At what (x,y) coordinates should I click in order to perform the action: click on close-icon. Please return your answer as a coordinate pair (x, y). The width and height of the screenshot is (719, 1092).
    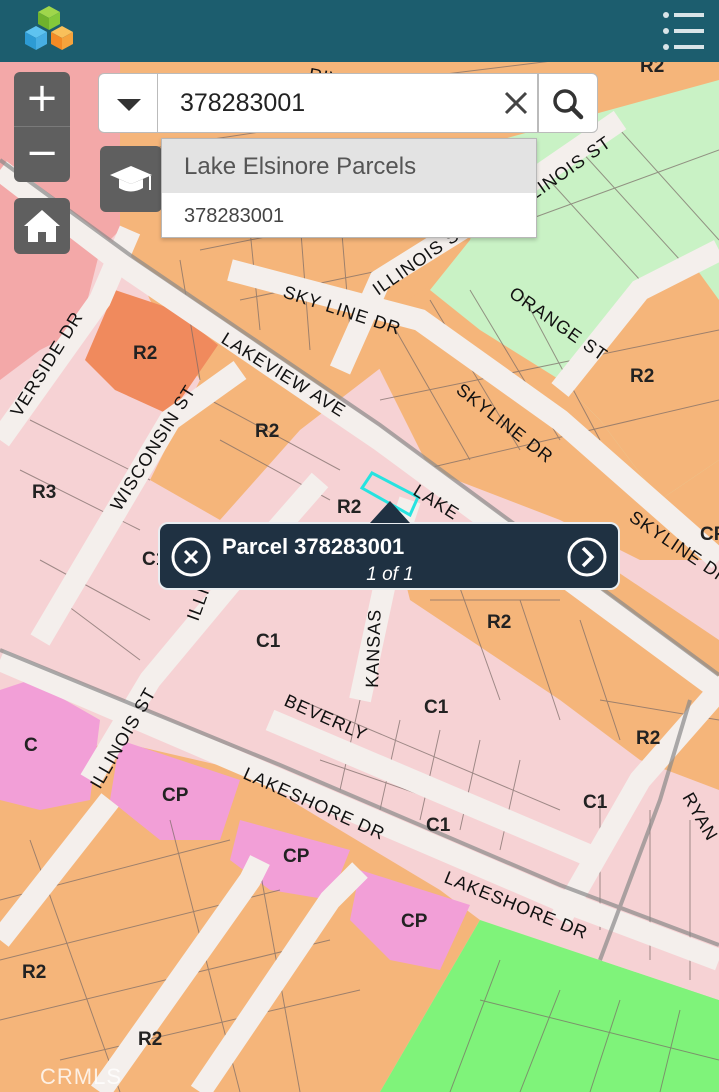
    Looking at the image, I should click on (516, 103).